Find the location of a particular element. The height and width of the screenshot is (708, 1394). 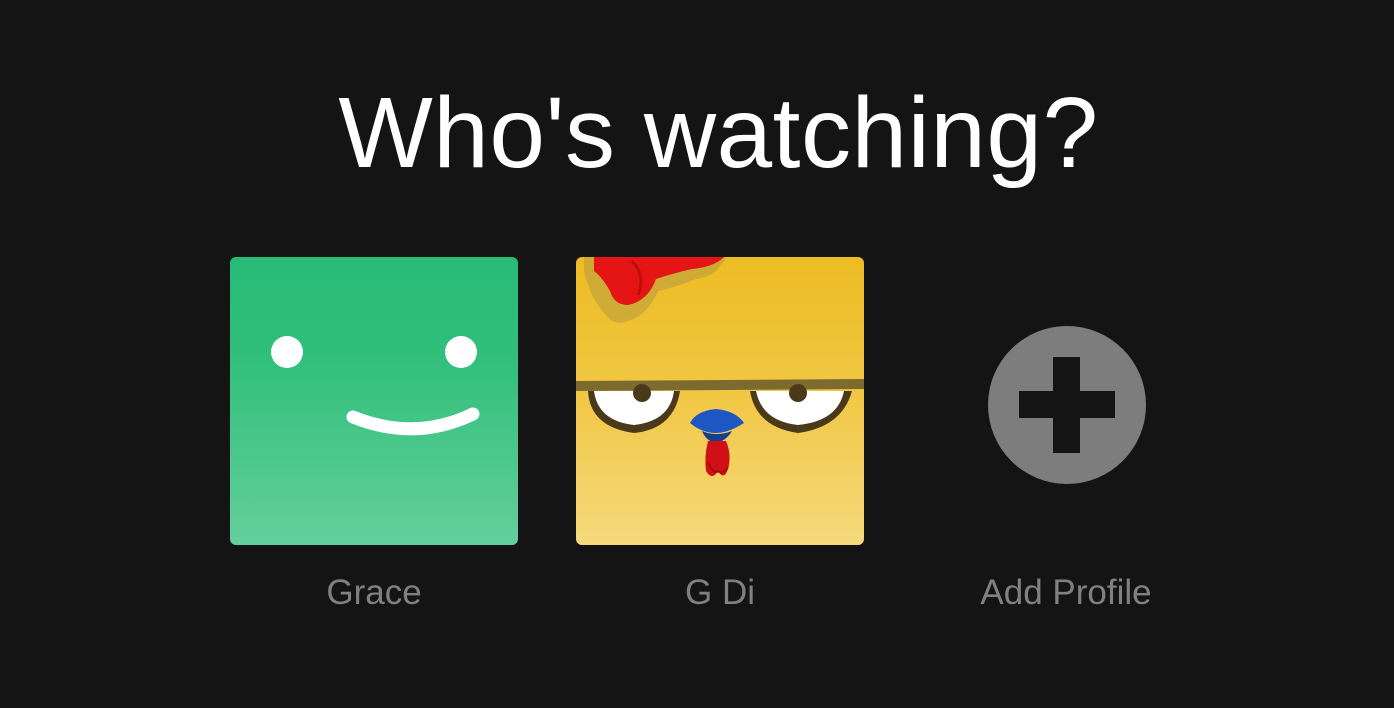

add-profile-button: Add Profile is located at coordinates (1066, 435).